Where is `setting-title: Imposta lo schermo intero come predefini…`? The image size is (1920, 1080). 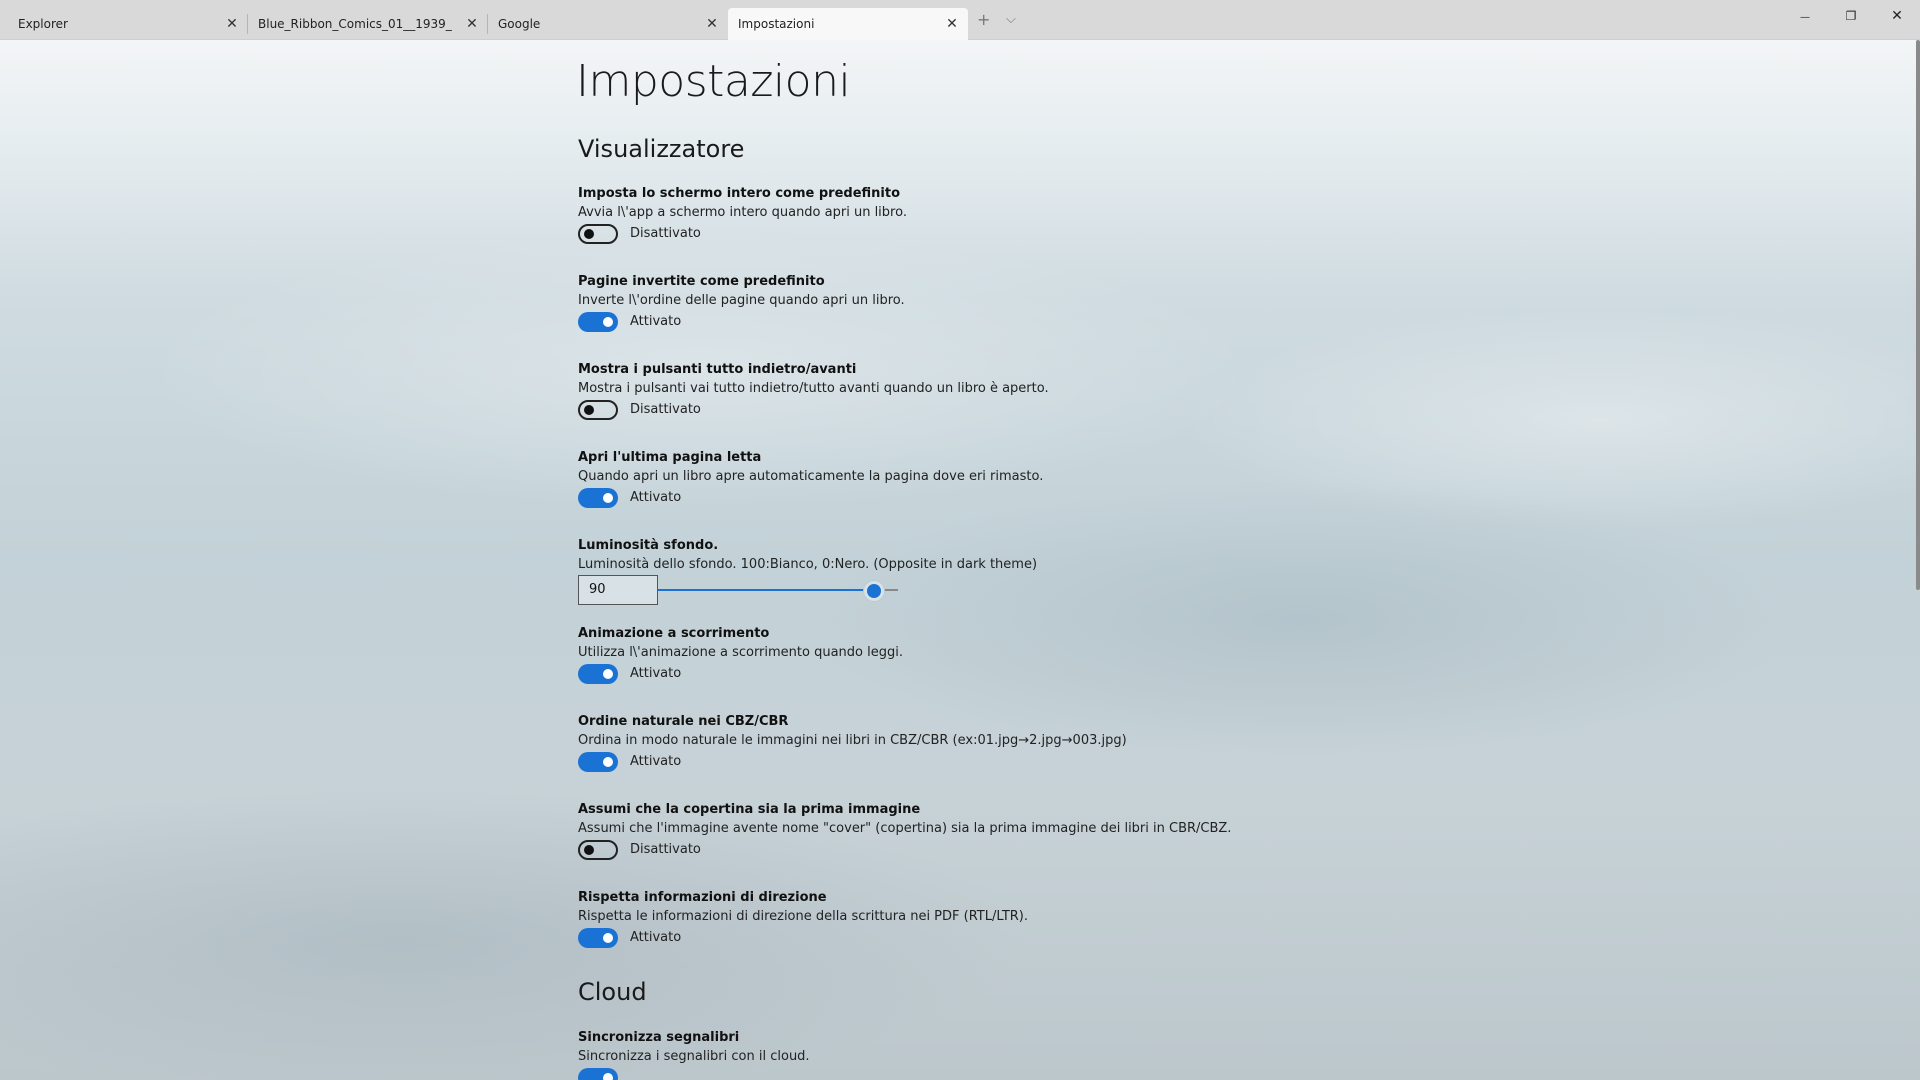 setting-title: Imposta lo schermo intero come predefini… is located at coordinates (739, 193).